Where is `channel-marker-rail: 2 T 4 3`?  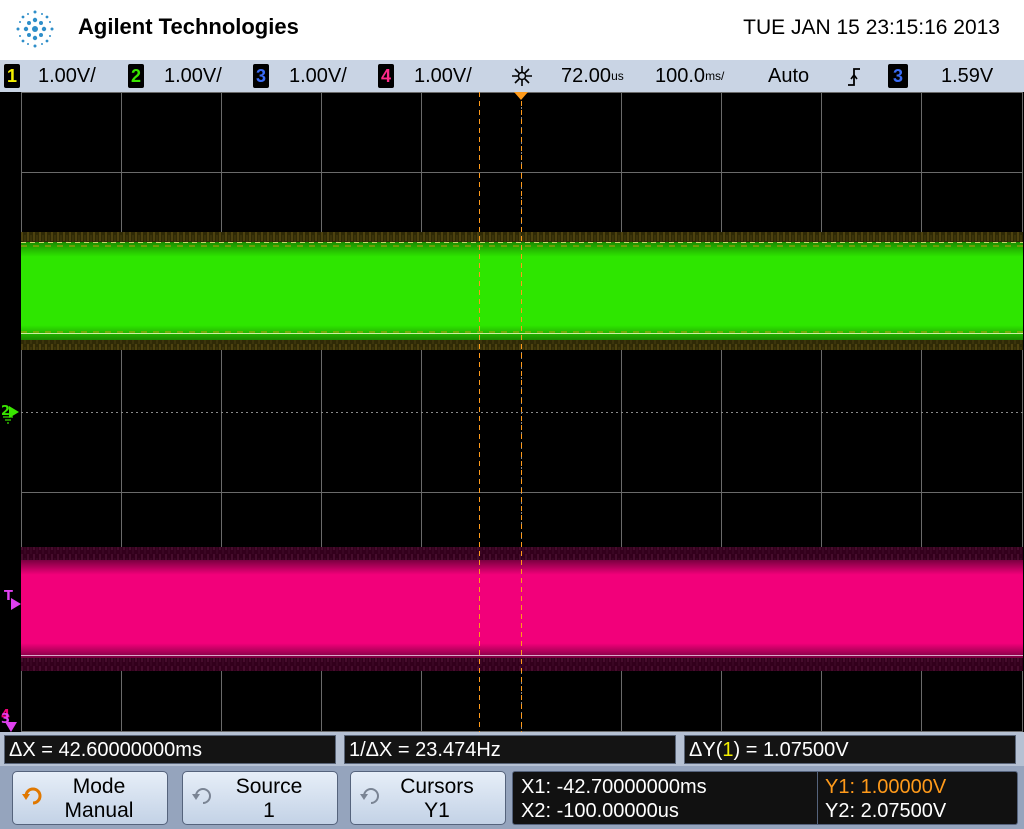
channel-marker-rail: 2 T 4 3 is located at coordinates (10, 412).